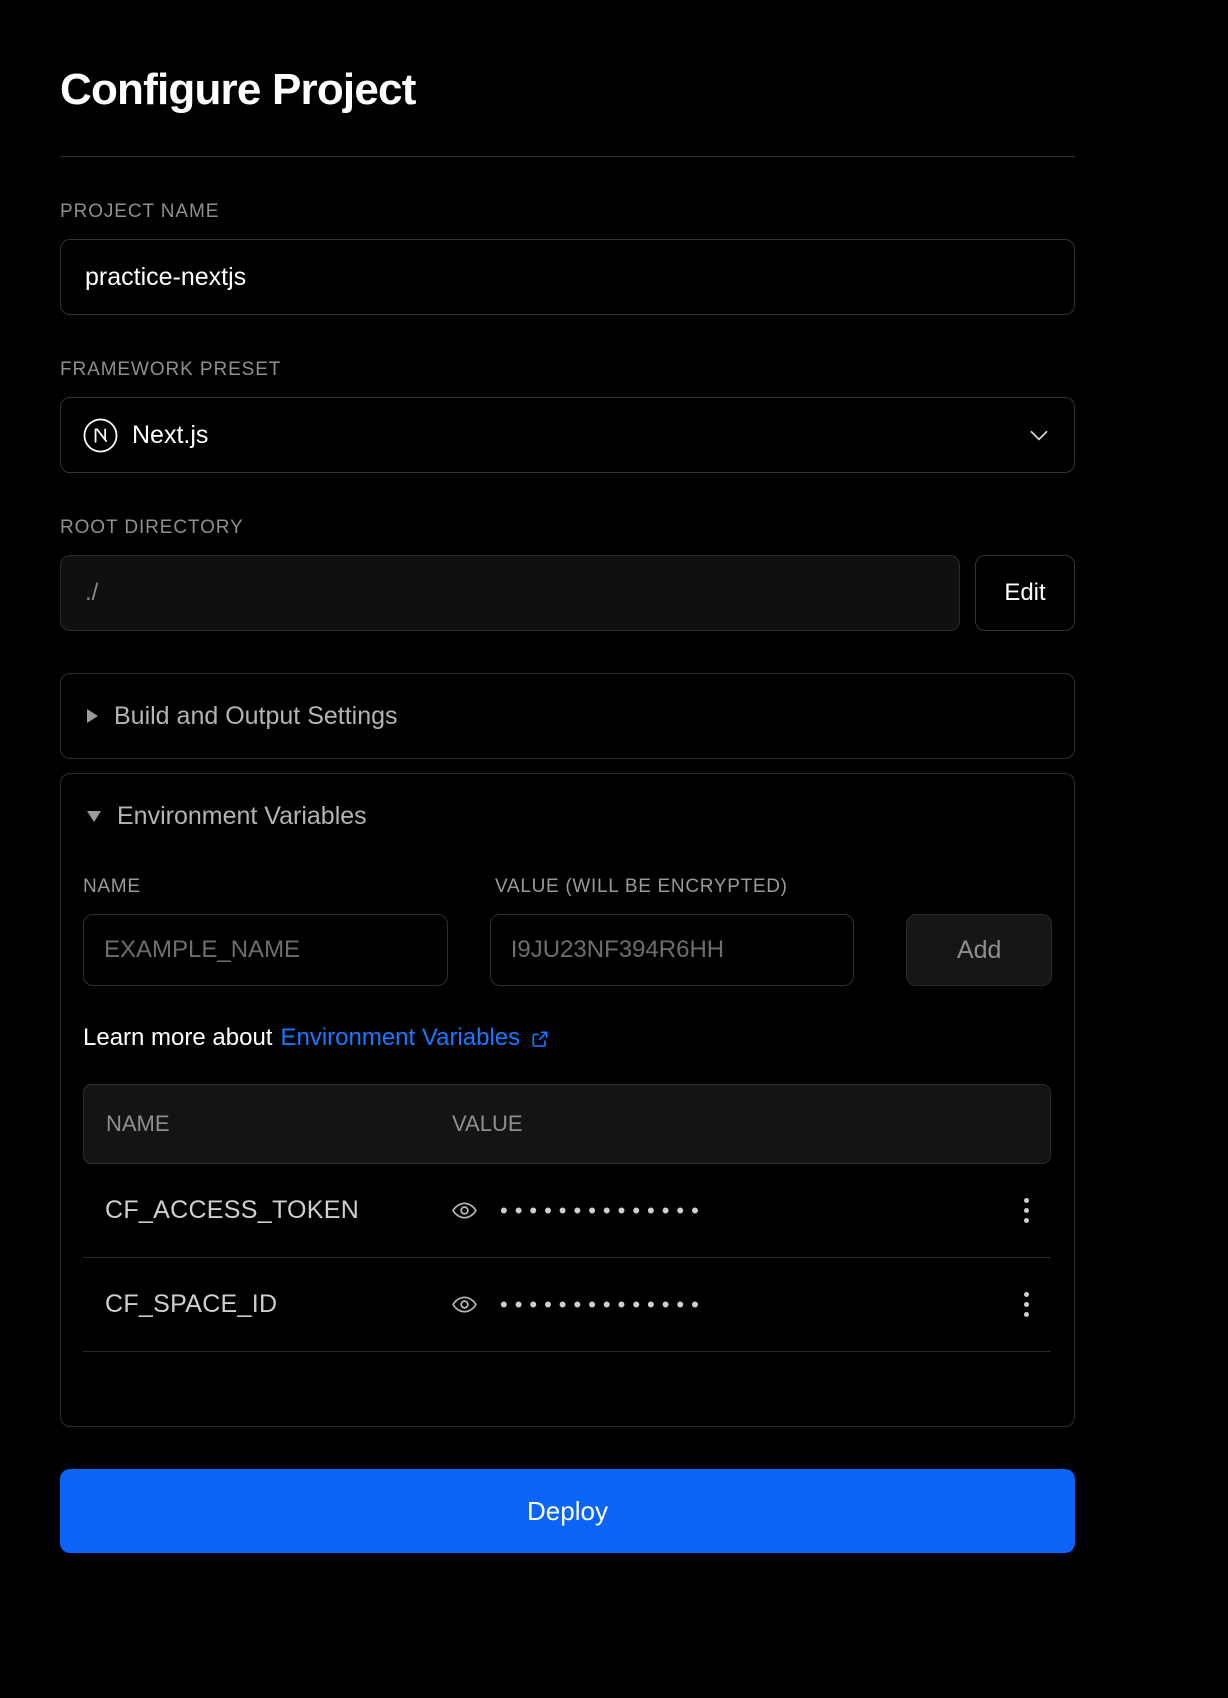 The image size is (1228, 1698). I want to click on env-value-column-header: VALUE (WILL BE ENCRYPTED), so click(641, 887).